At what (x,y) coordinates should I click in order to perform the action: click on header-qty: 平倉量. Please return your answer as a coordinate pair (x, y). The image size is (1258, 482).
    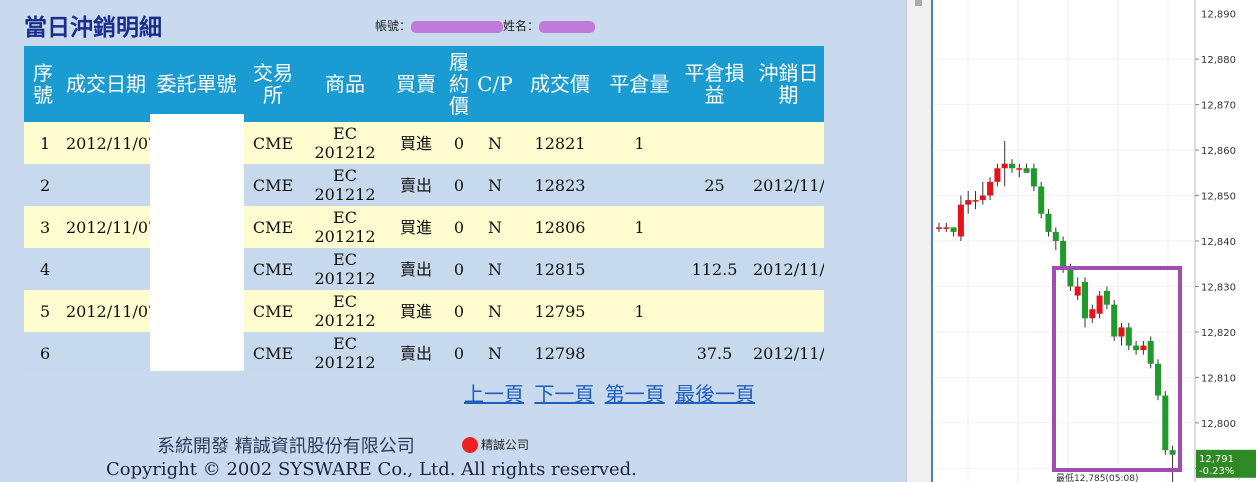
    Looking at the image, I should click on (639, 84).